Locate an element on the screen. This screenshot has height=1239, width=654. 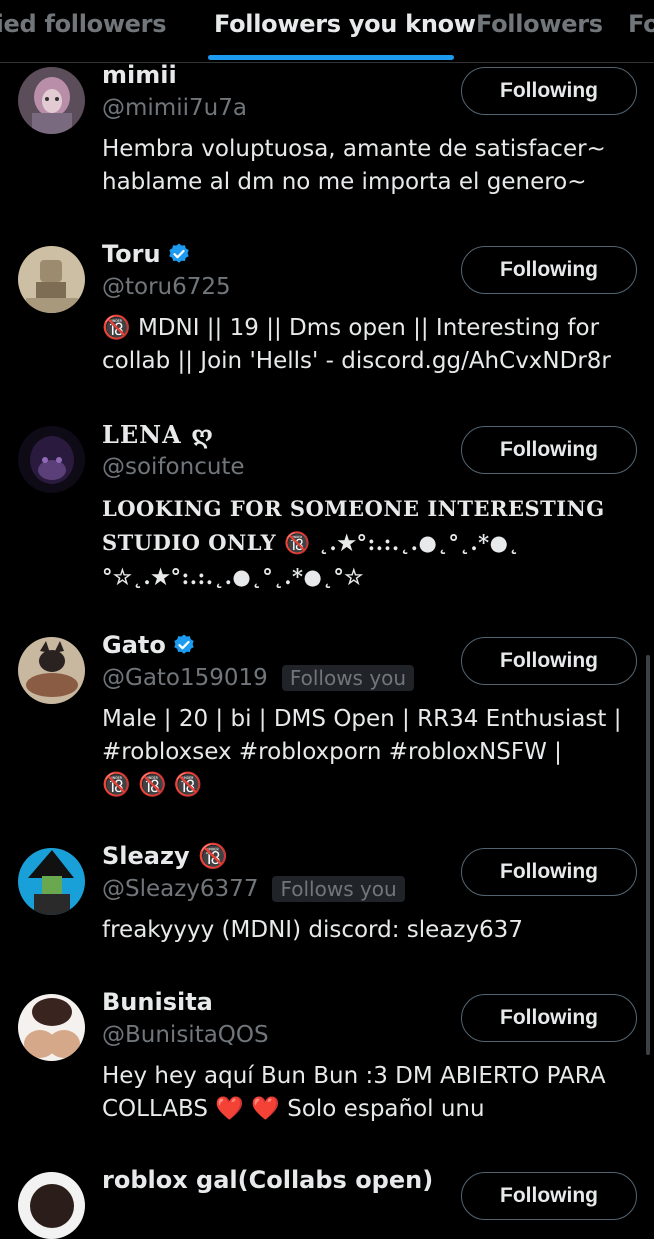
handle-row: @Sleazy6377 Follows you is located at coordinates (253, 889).